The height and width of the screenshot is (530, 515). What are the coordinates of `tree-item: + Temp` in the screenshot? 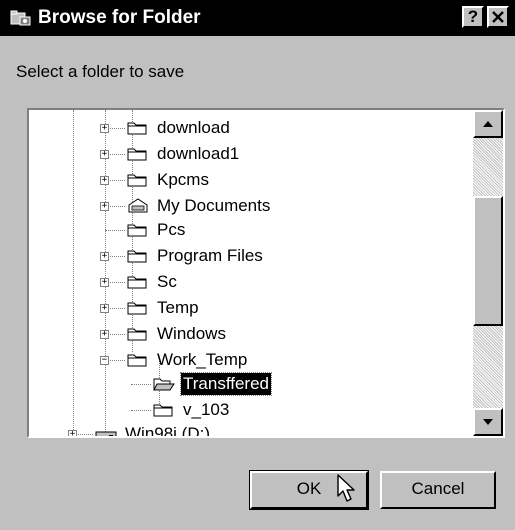 It's located at (249, 308).